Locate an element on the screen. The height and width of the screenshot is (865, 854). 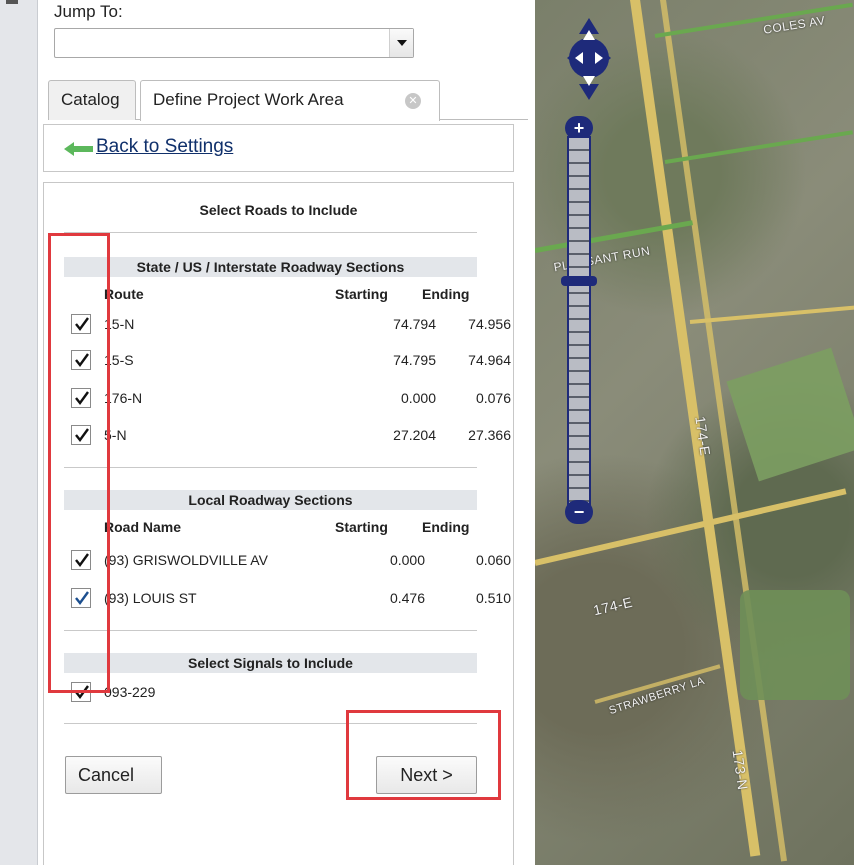
tab-catalog: Catalog is located at coordinates (92, 100).